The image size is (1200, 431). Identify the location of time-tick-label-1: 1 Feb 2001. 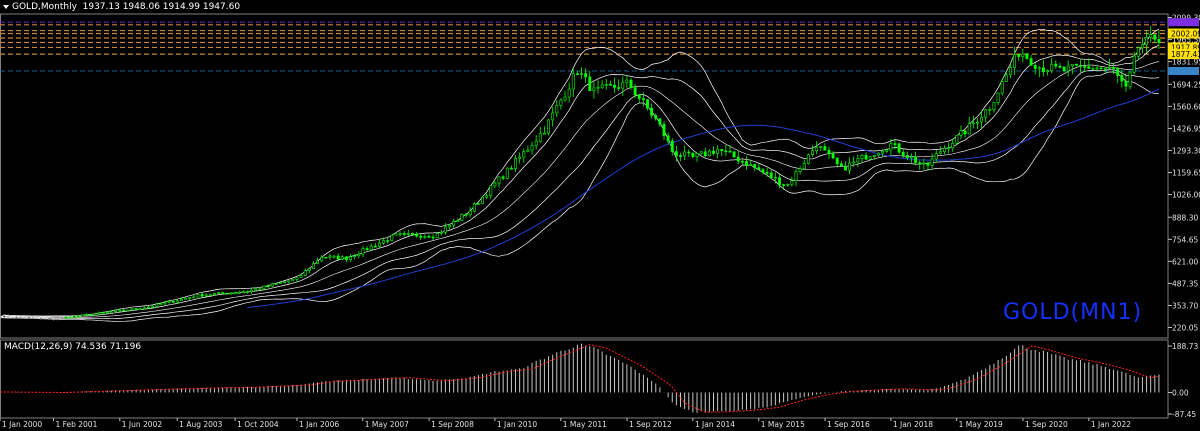
(76, 424).